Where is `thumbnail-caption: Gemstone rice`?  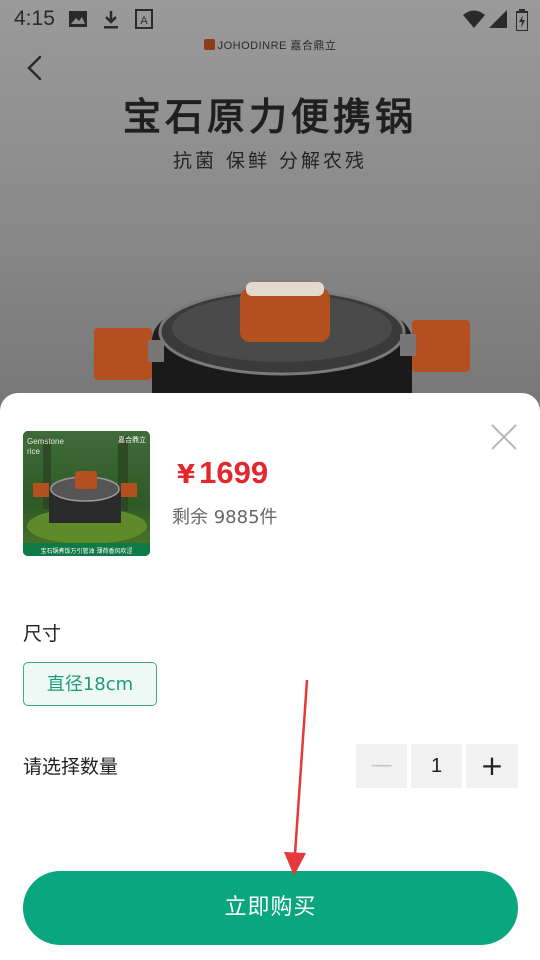 thumbnail-caption: Gemstone rice is located at coordinates (45, 446).